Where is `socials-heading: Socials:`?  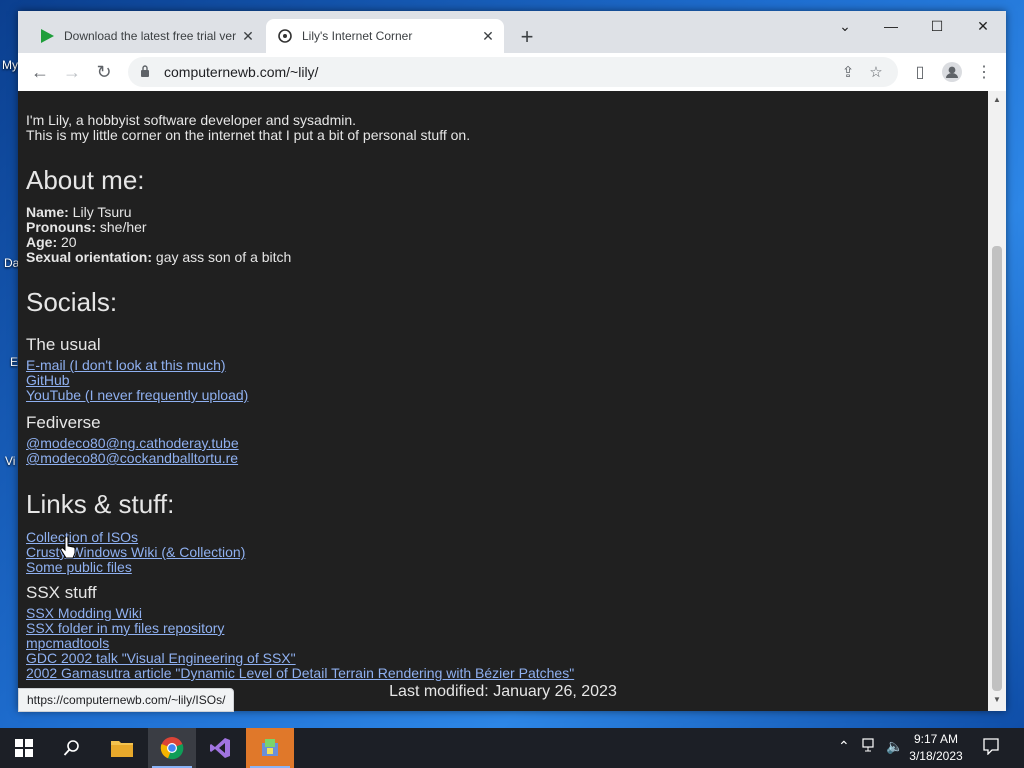
socials-heading: Socials: is located at coordinates (72, 302).